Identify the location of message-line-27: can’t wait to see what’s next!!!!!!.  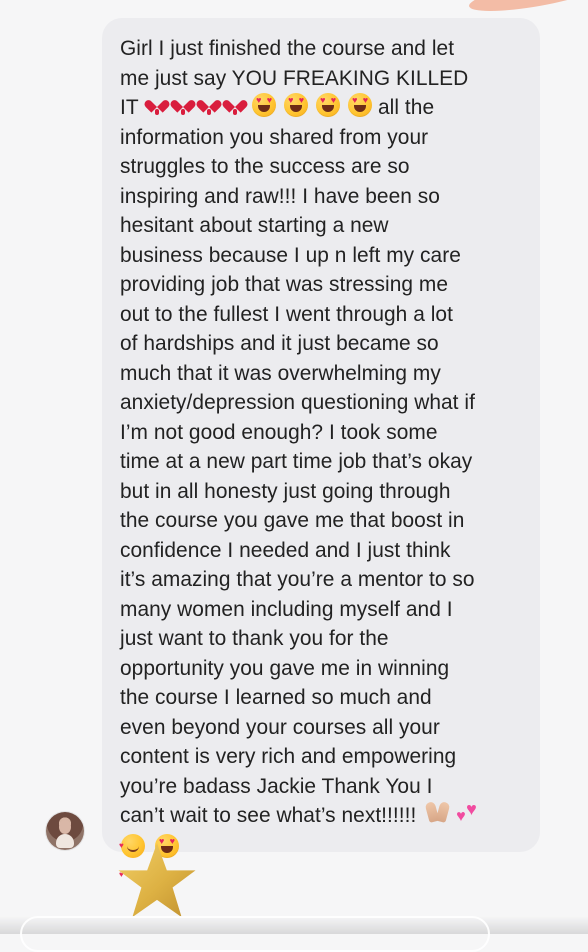
(321, 815).